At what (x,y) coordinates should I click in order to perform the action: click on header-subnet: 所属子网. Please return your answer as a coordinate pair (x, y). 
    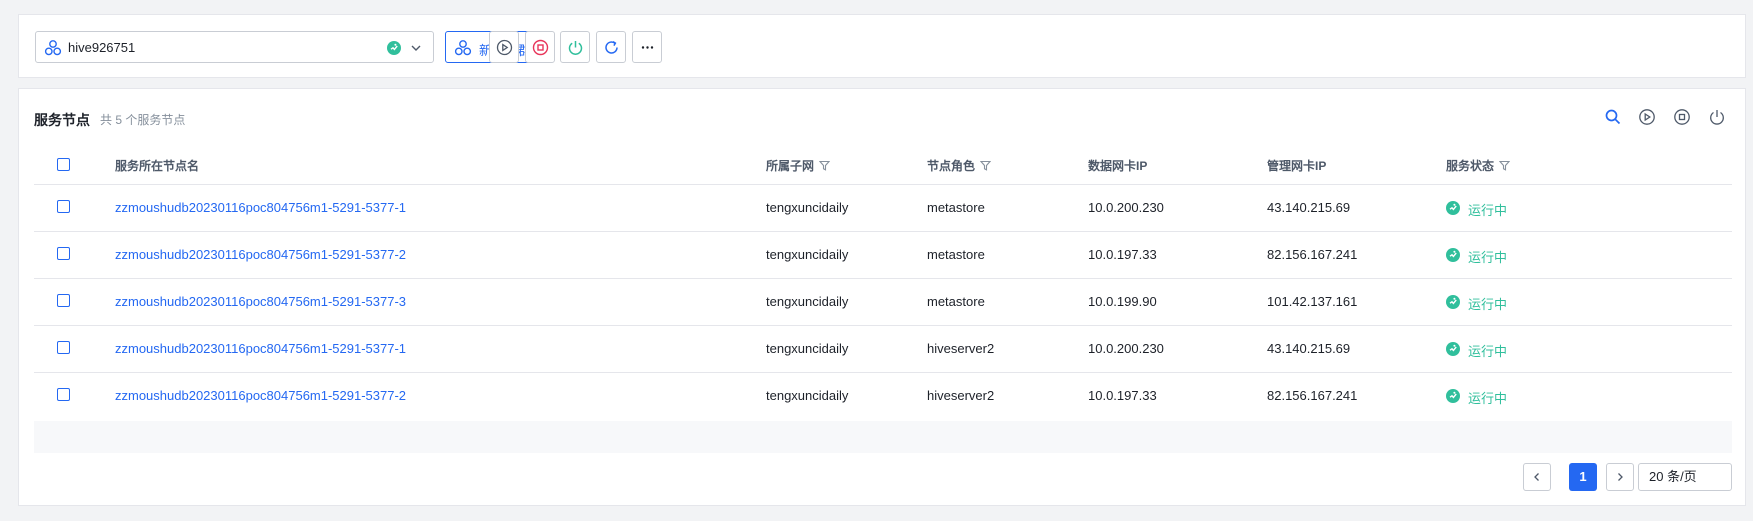
    Looking at the image, I should click on (798, 165).